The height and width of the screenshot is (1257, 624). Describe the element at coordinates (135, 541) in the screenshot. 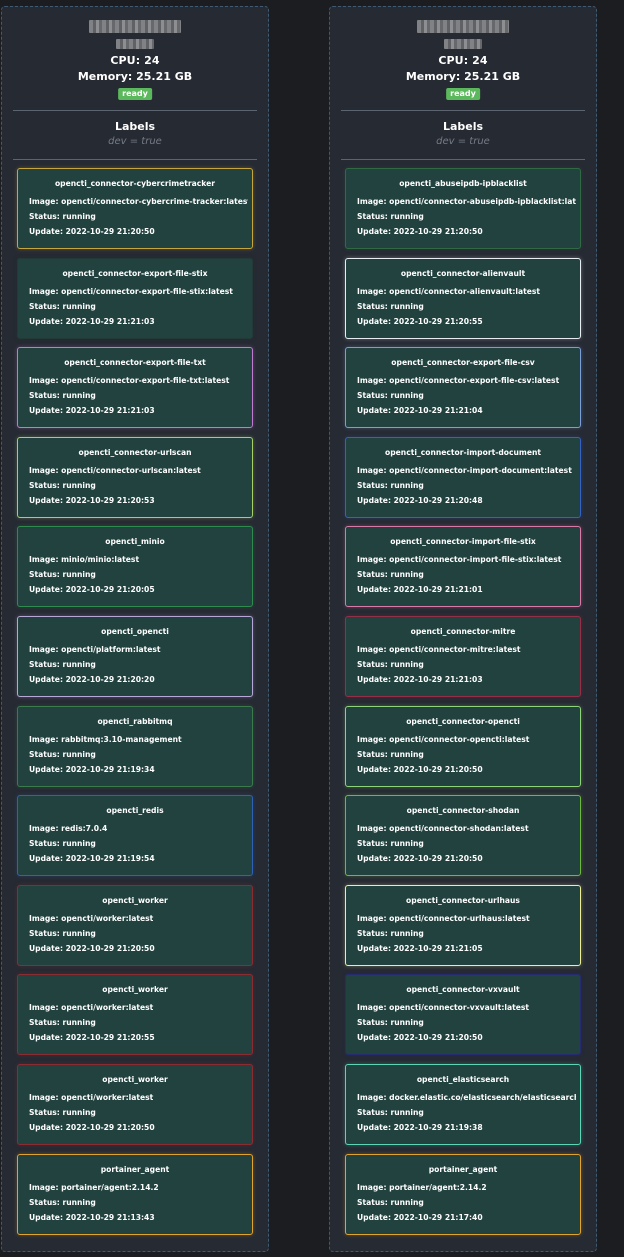

I see `task-name: opencti_minio` at that location.